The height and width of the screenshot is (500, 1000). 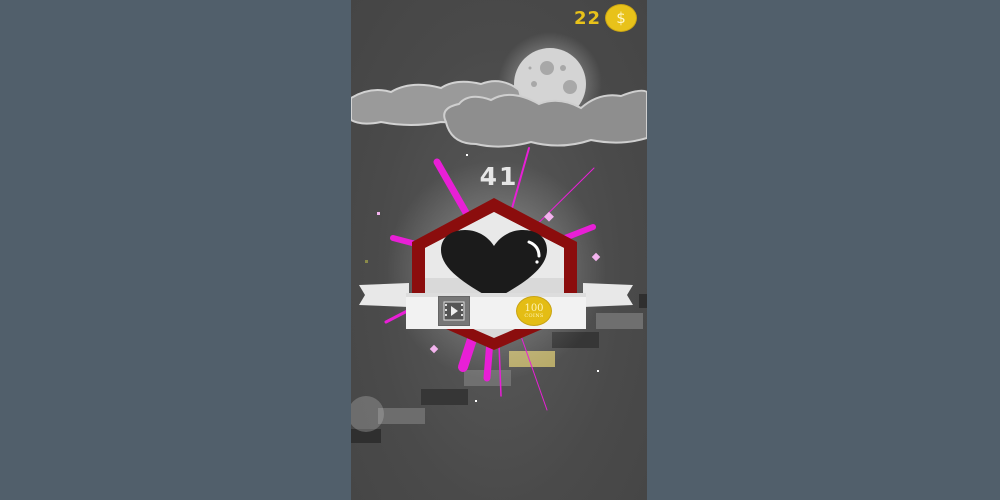 I want to click on coin-counter: 22 $, so click(x=605, y=18).